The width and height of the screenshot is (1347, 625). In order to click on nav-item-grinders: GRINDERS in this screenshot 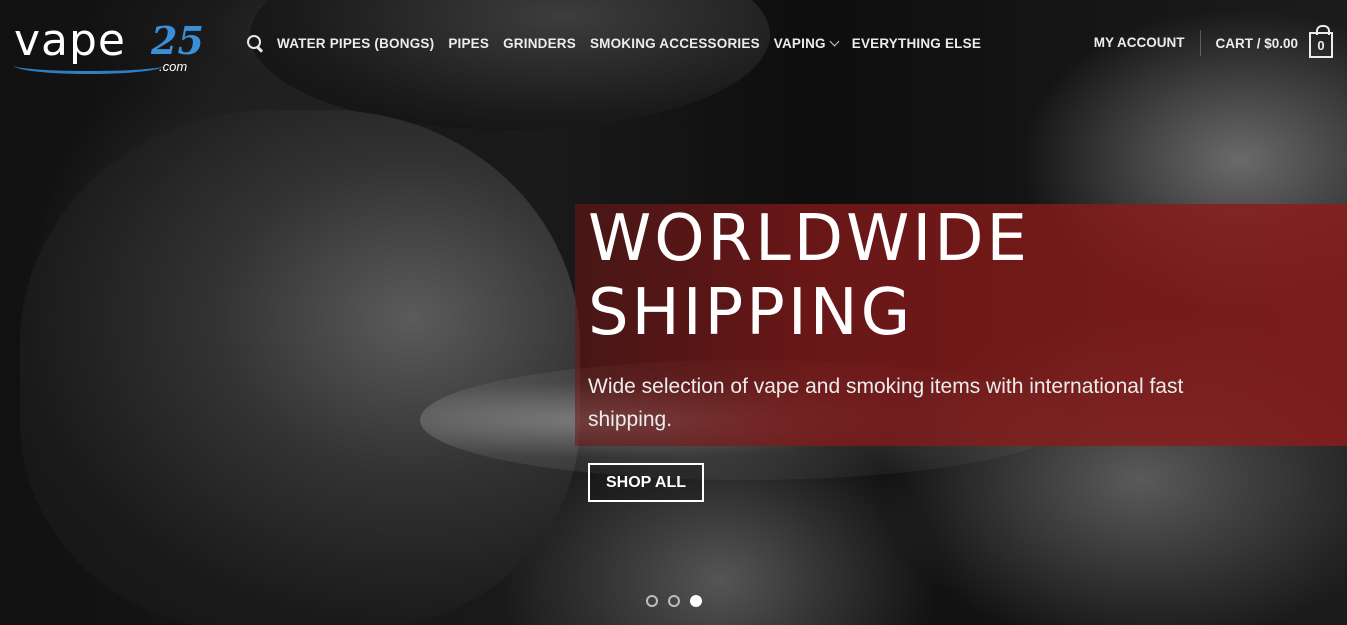, I will do `click(539, 43)`.